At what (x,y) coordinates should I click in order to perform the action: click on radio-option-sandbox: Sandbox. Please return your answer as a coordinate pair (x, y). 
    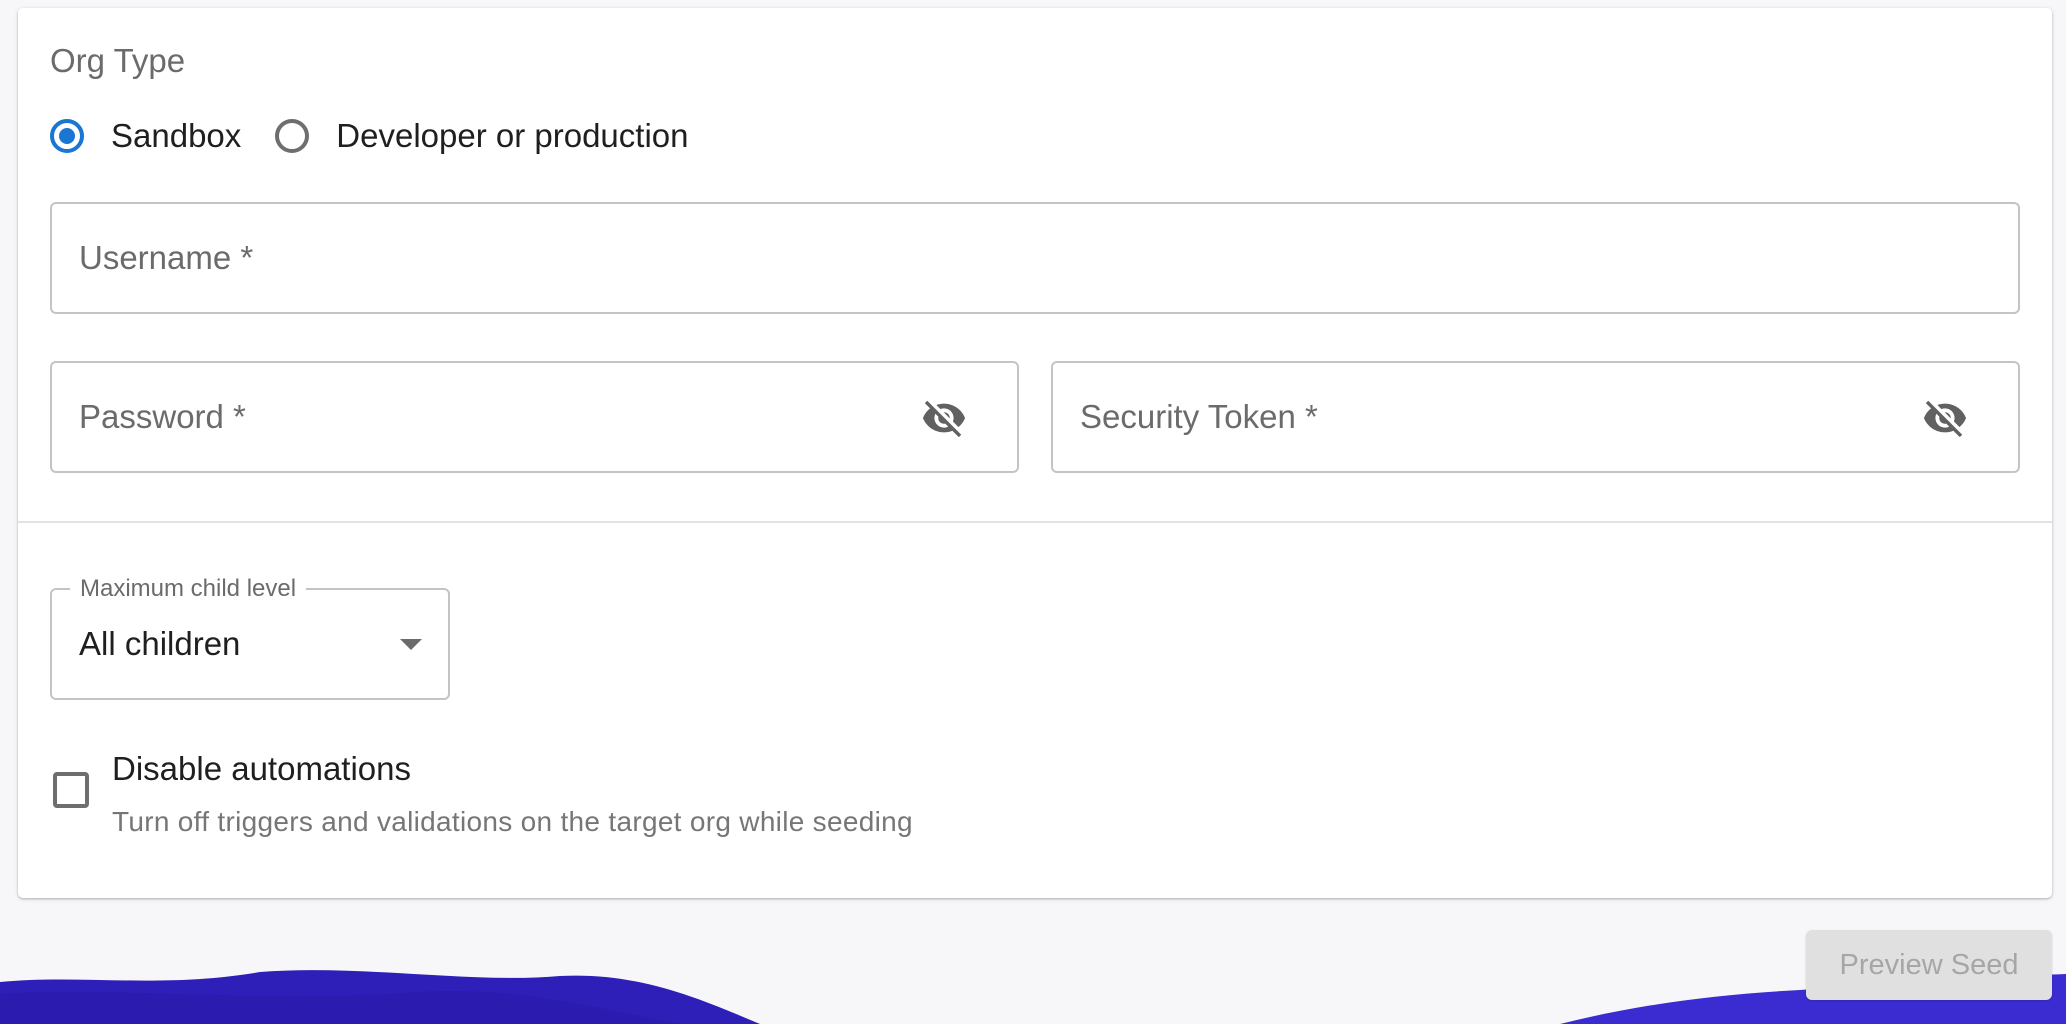
    Looking at the image, I should click on (145, 136).